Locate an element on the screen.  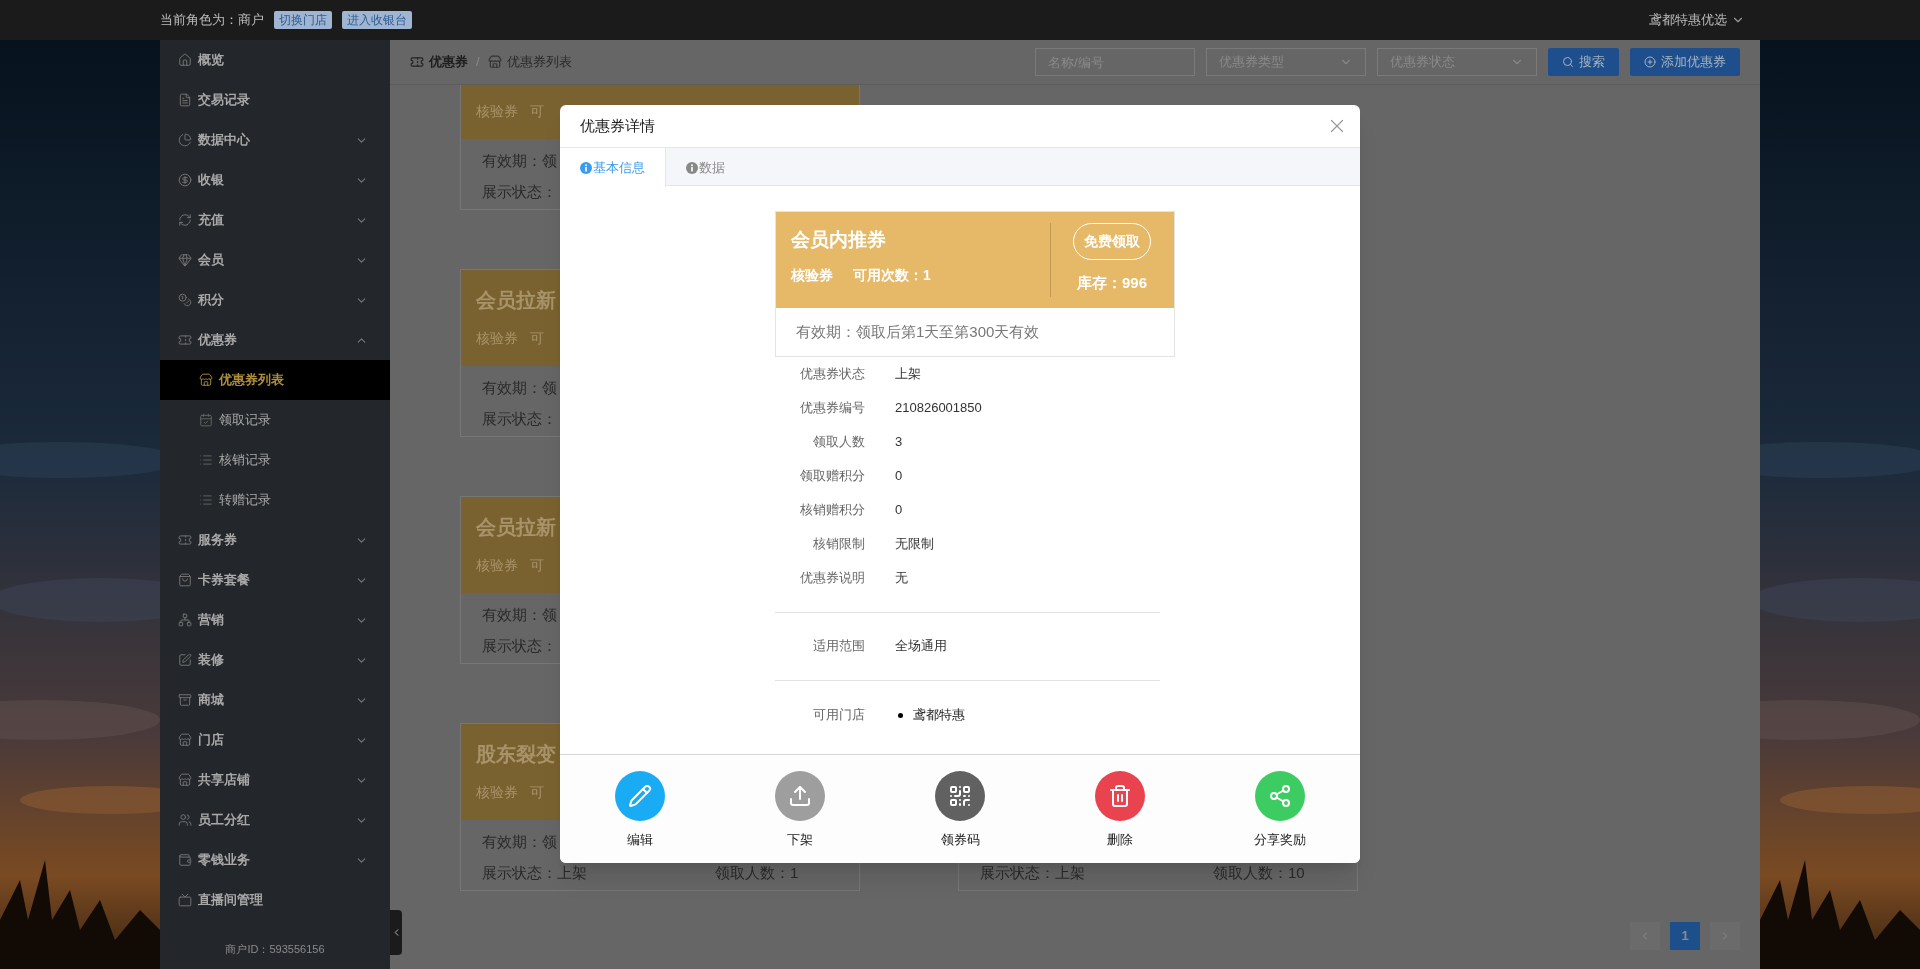
ticket-icon is located at coordinates (185, 540).